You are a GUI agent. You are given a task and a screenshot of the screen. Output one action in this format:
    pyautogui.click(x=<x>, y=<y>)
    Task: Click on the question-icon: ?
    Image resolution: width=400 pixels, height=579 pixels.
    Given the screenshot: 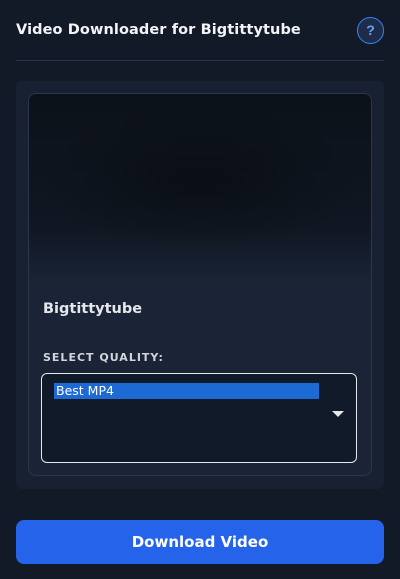 What is the action you would take?
    pyautogui.click(x=370, y=30)
    